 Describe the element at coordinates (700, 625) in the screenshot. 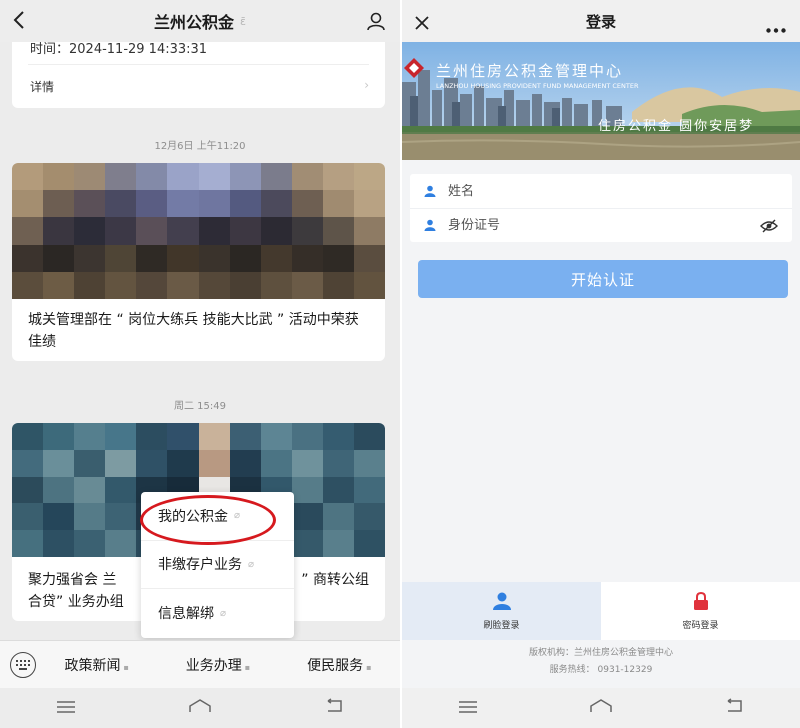

I see `tab-label: 密码登录` at that location.